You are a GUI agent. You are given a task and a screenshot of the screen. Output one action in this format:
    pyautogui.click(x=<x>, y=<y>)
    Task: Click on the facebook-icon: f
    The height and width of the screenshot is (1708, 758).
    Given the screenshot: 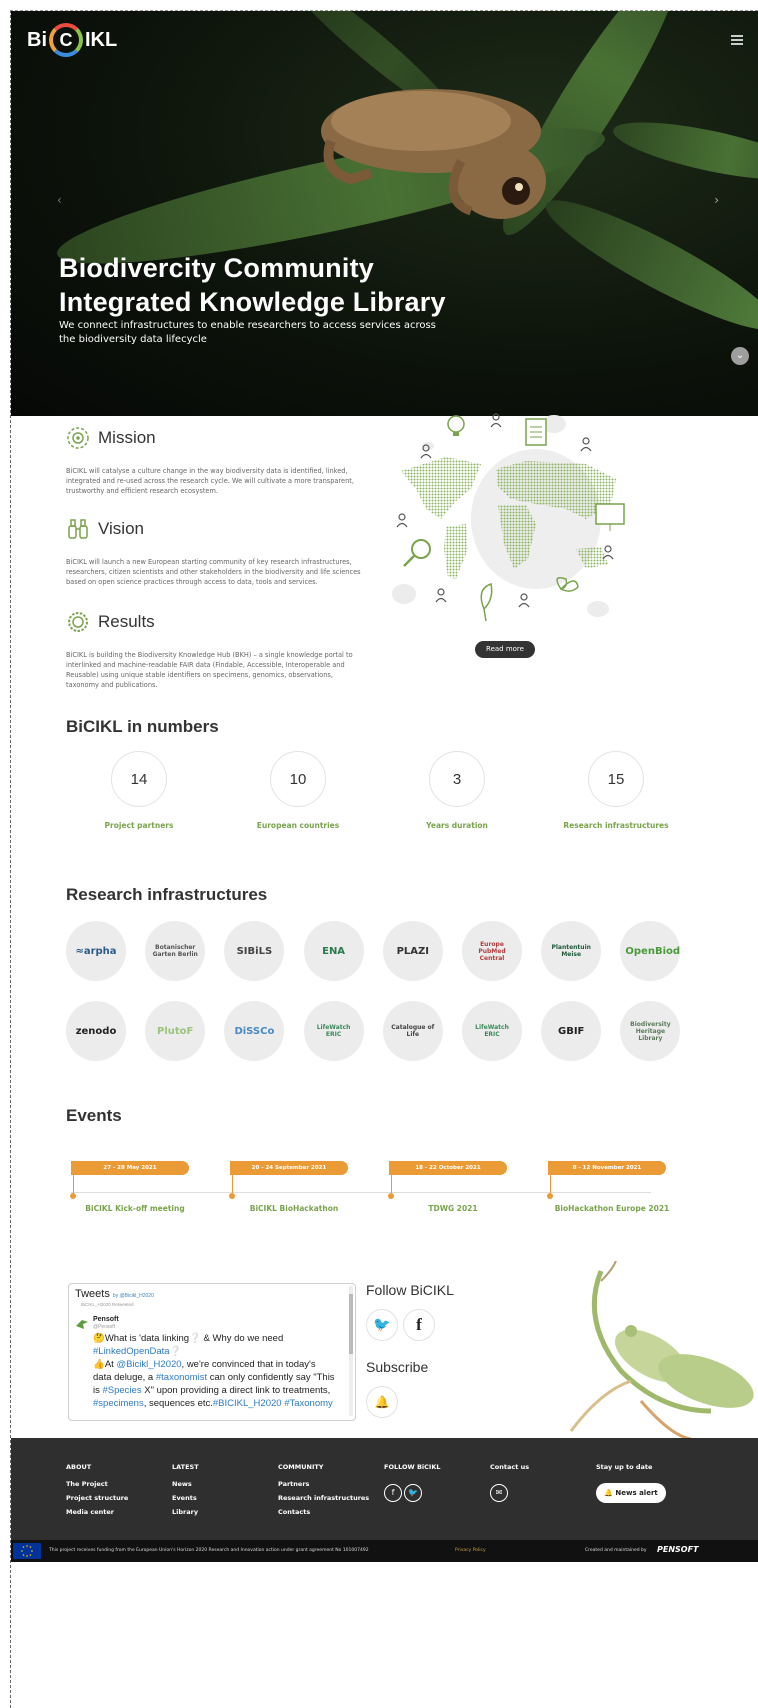 What is the action you would take?
    pyautogui.click(x=419, y=1325)
    